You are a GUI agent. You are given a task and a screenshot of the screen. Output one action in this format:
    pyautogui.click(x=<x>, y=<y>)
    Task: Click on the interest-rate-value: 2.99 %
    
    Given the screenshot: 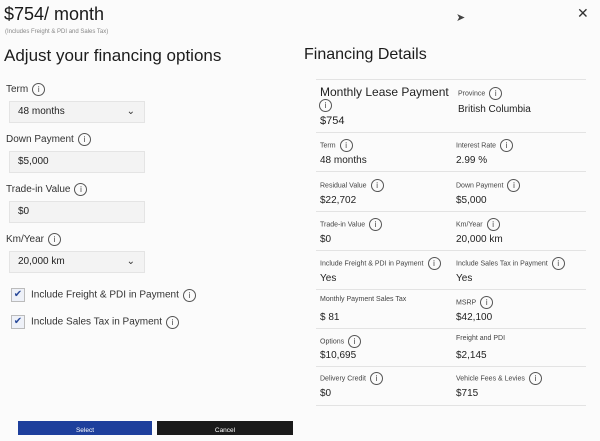 What is the action you would take?
    pyautogui.click(x=472, y=160)
    